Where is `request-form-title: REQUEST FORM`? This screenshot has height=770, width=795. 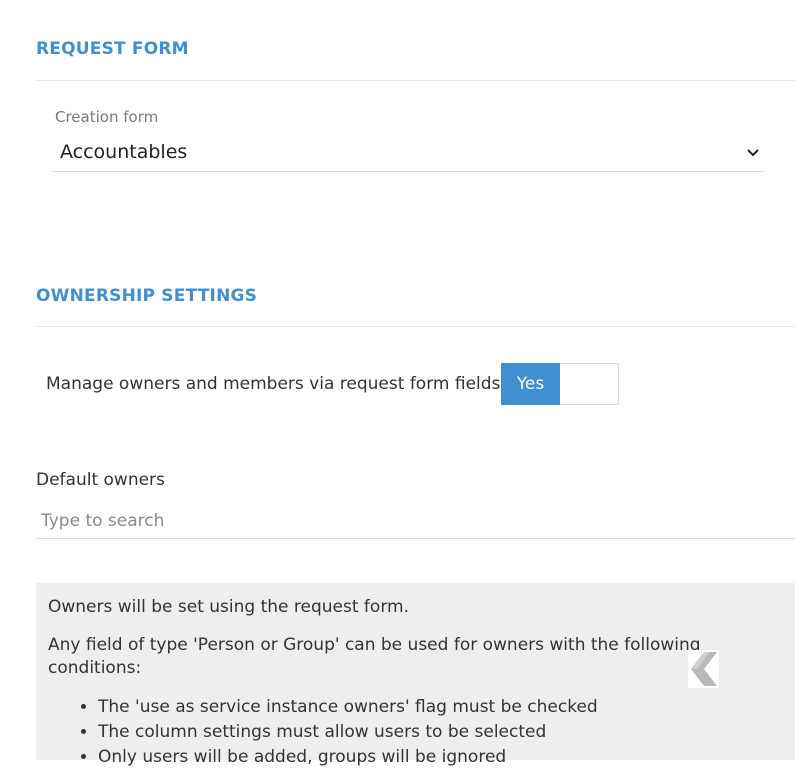 request-form-title: REQUEST FORM is located at coordinates (112, 49).